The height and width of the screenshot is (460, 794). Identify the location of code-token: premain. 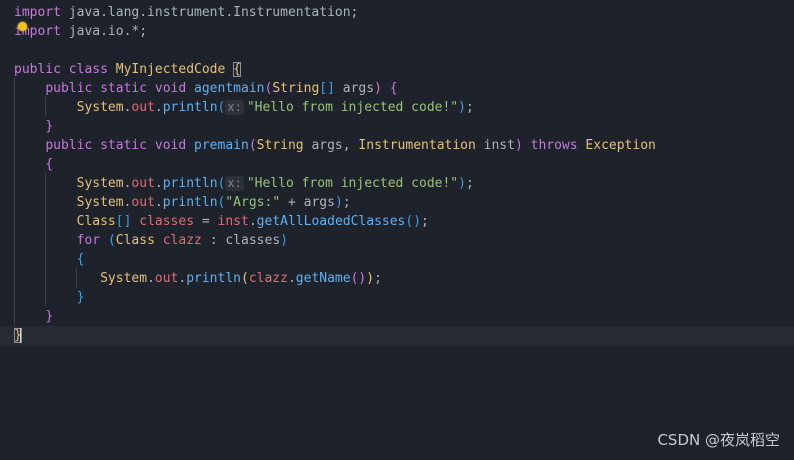
(221, 145).